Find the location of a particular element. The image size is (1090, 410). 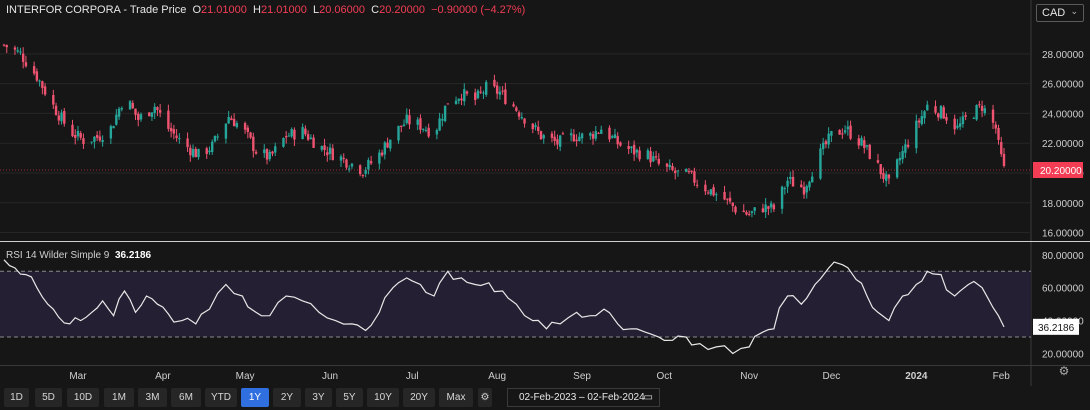

range-button-10y: 10Y is located at coordinates (383, 397).